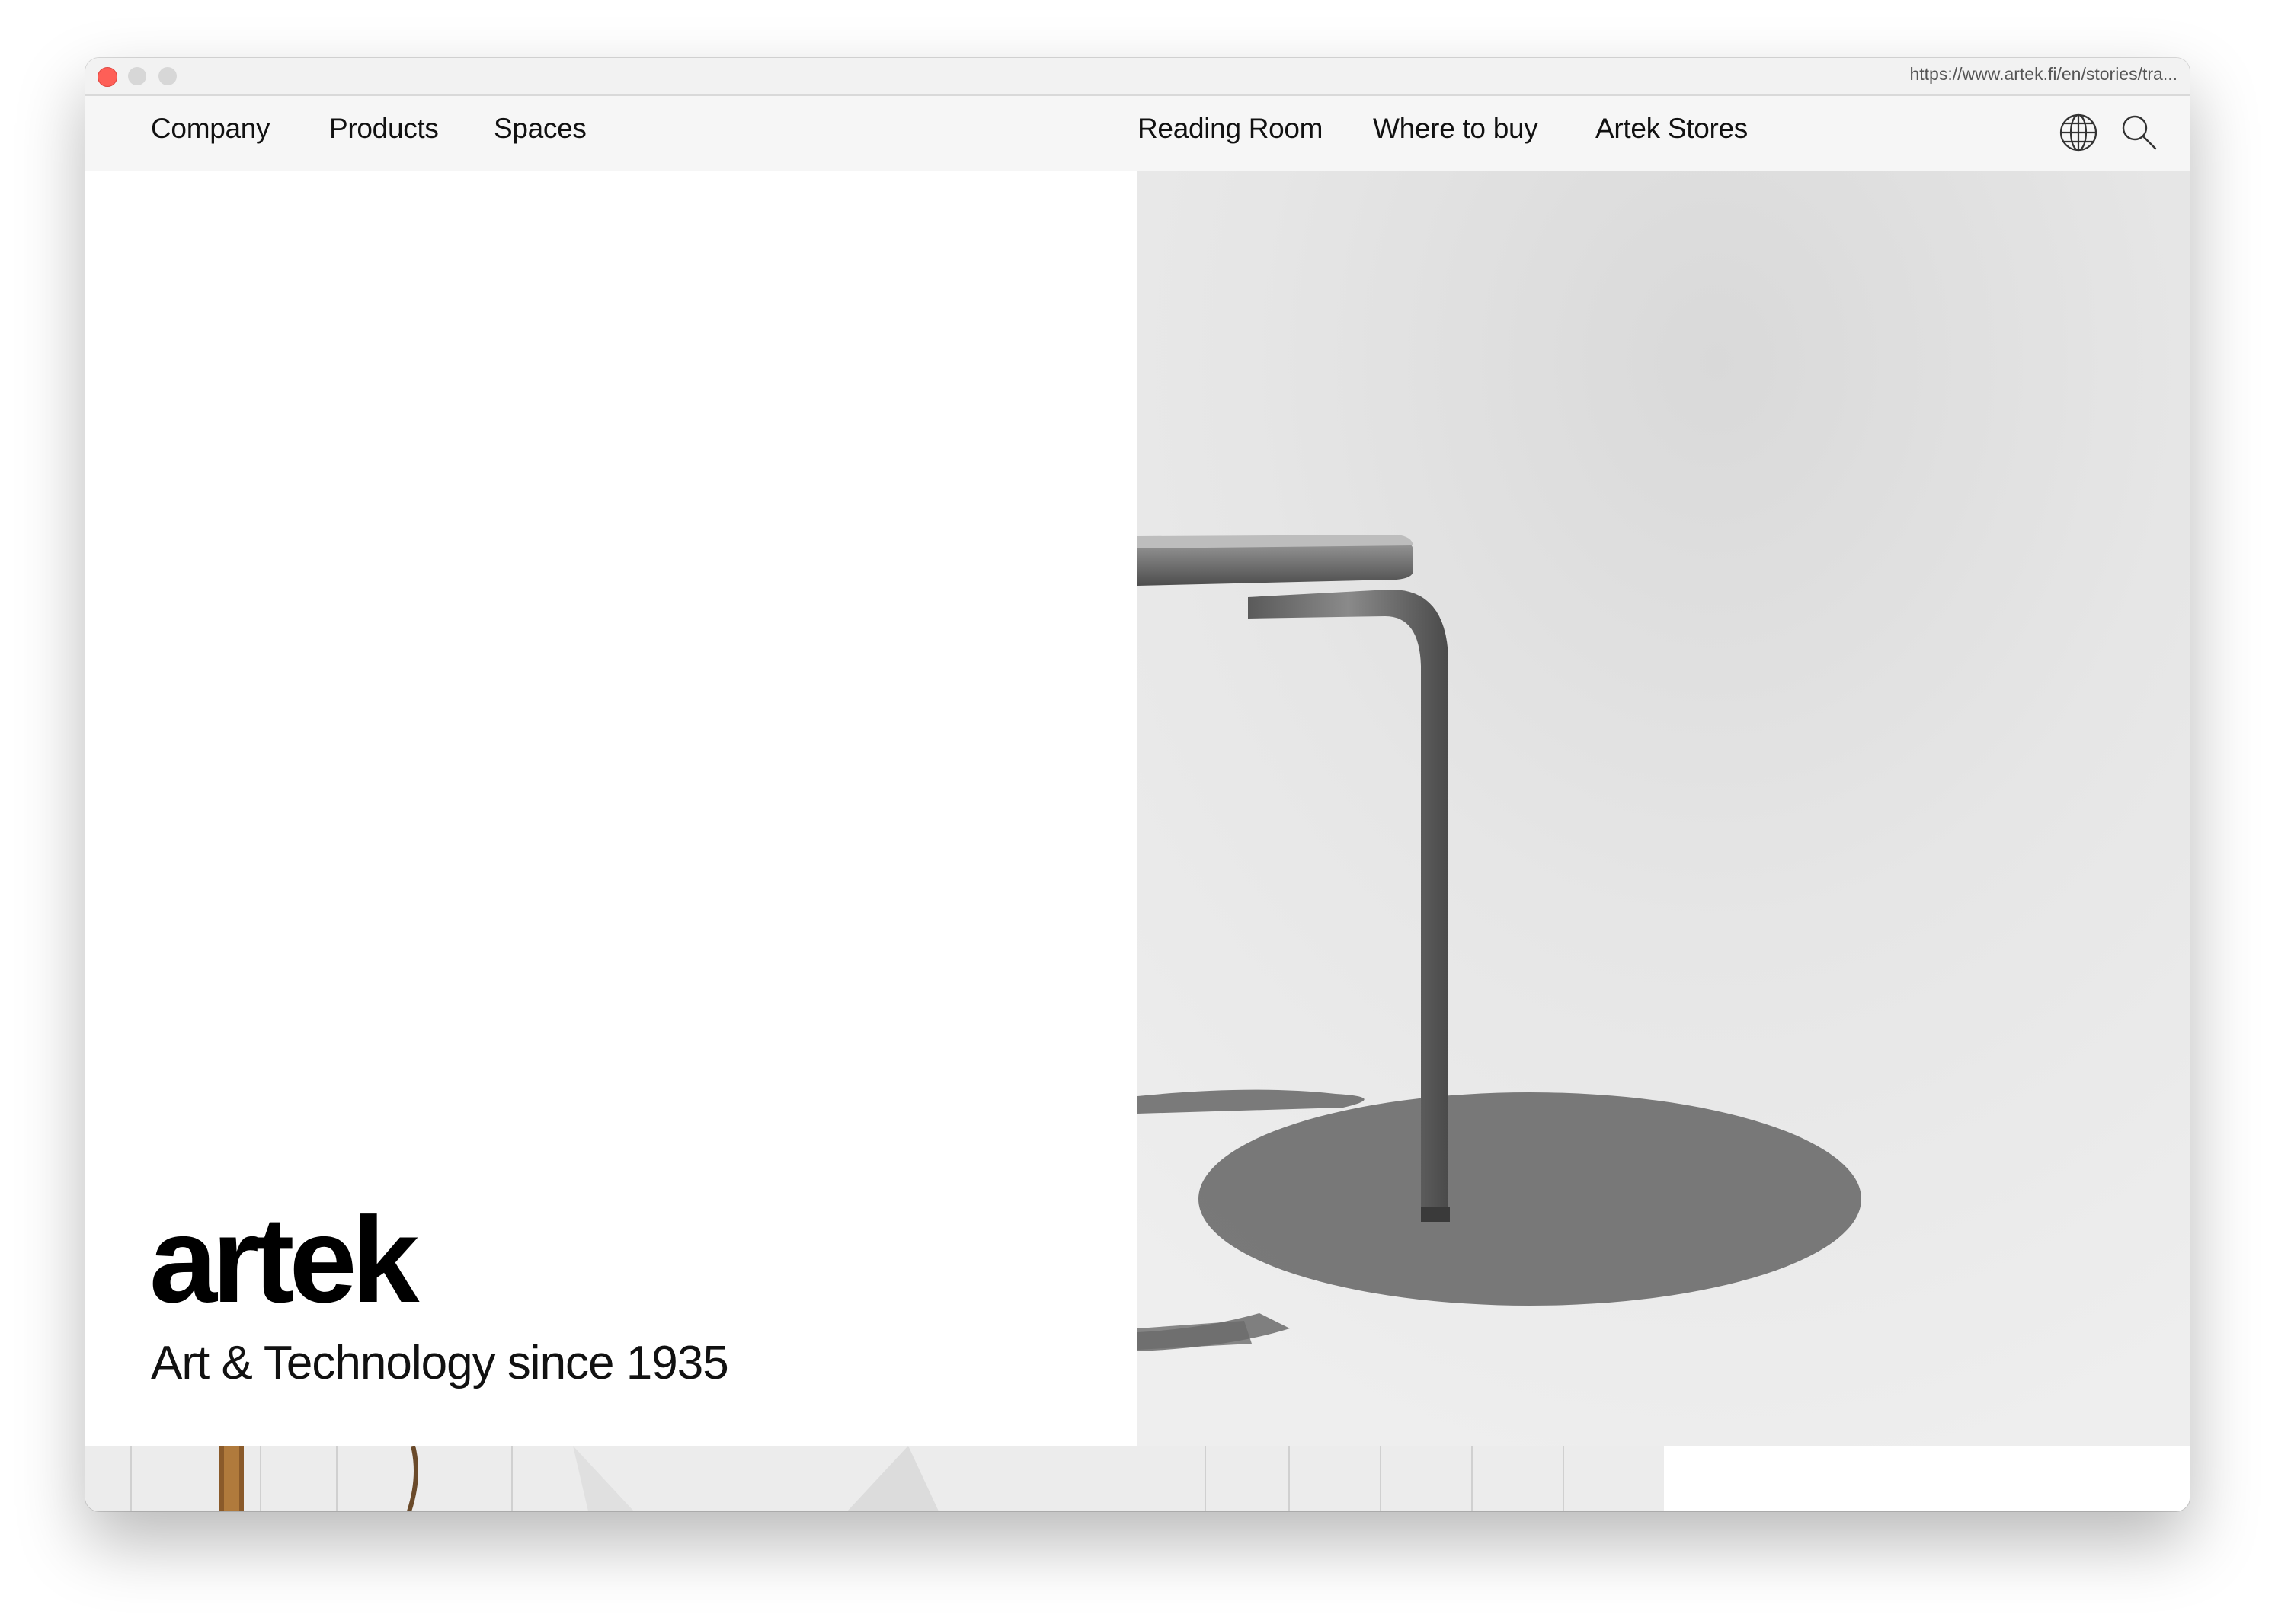 The image size is (2275, 1624). What do you see at coordinates (1230, 129) in the screenshot?
I see `nav-reading-room: Reading Room` at bounding box center [1230, 129].